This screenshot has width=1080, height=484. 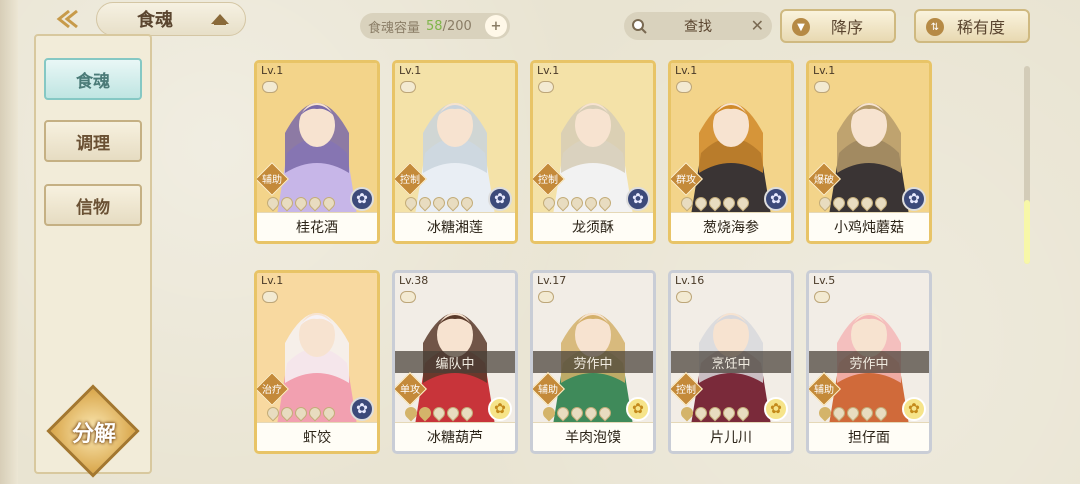 I want to click on sort-order-label: 降序, so click(x=846, y=27).